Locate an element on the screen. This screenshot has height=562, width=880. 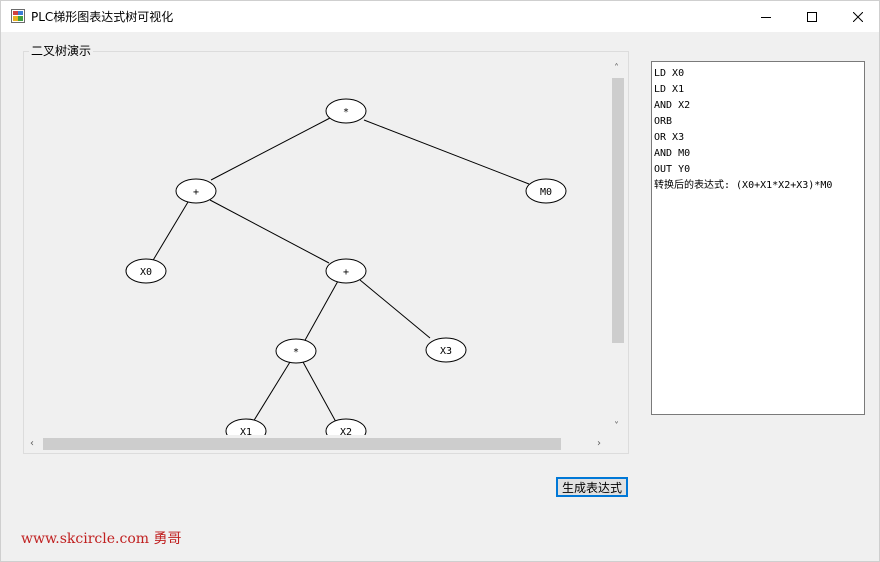
tree-node-label: X0 is located at coordinates (146, 272).